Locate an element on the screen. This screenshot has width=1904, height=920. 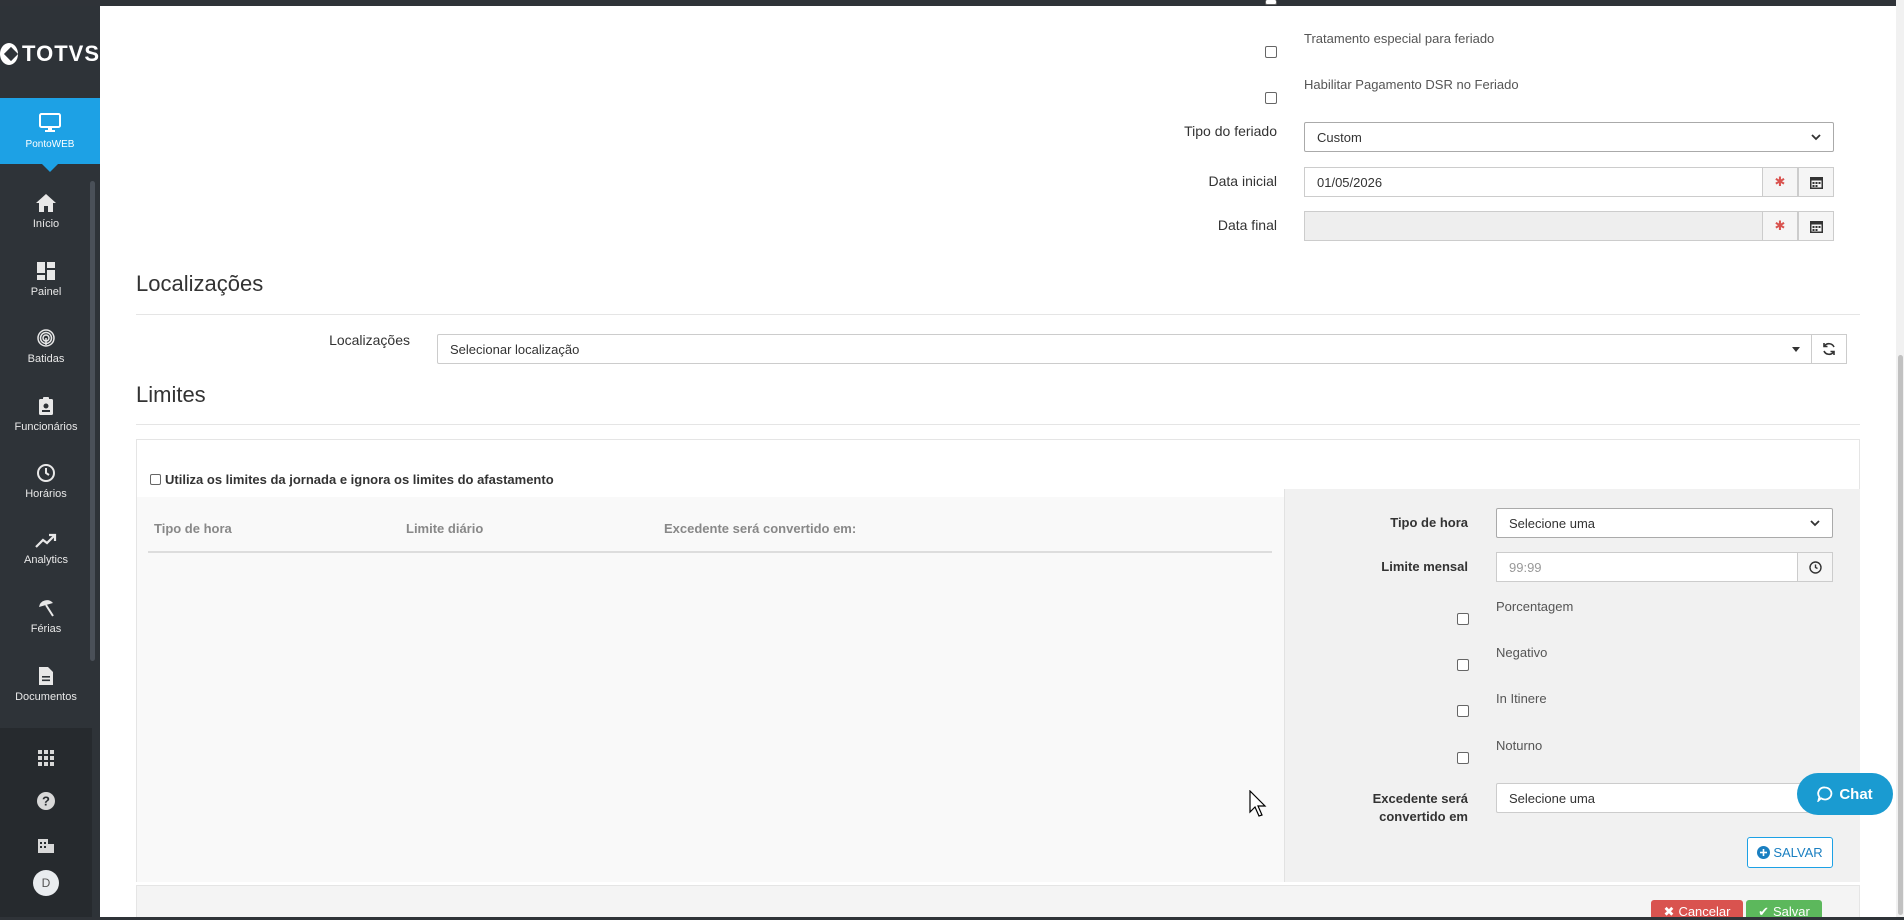
special-treatment-checkbox is located at coordinates (1271, 52).